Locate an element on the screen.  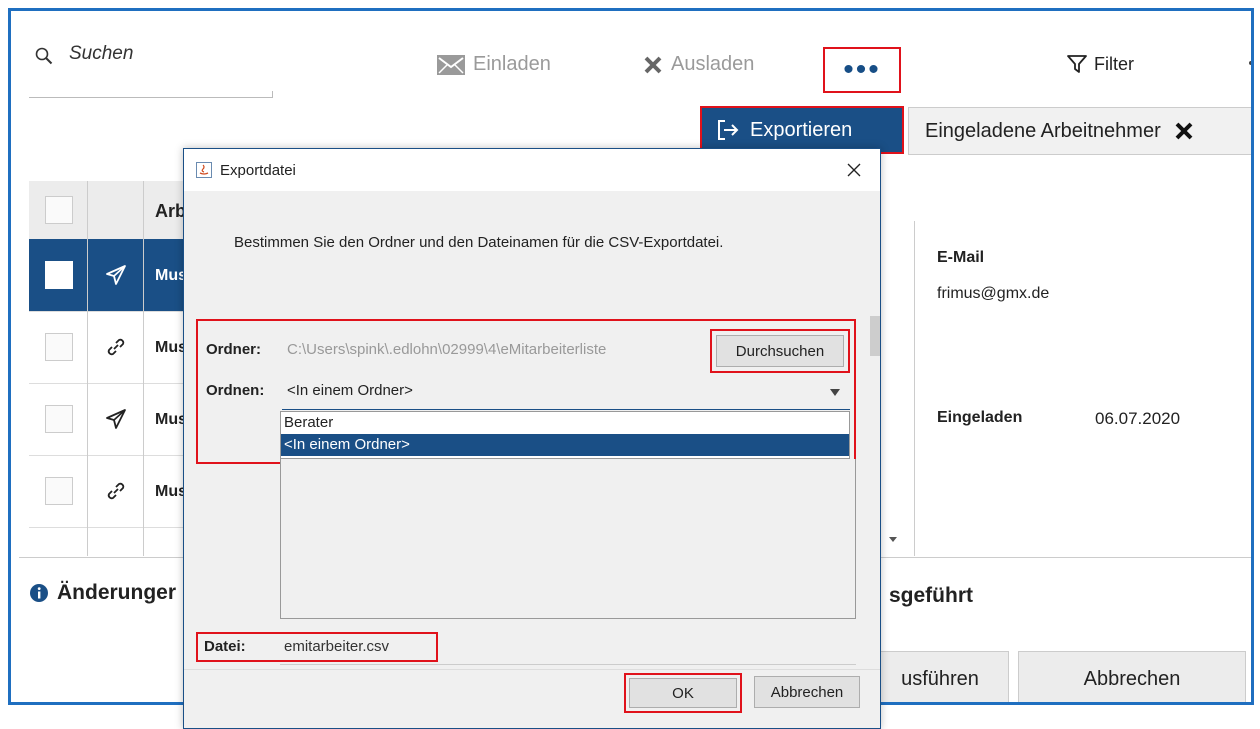
invite-button: Einladen is located at coordinates (494, 64).